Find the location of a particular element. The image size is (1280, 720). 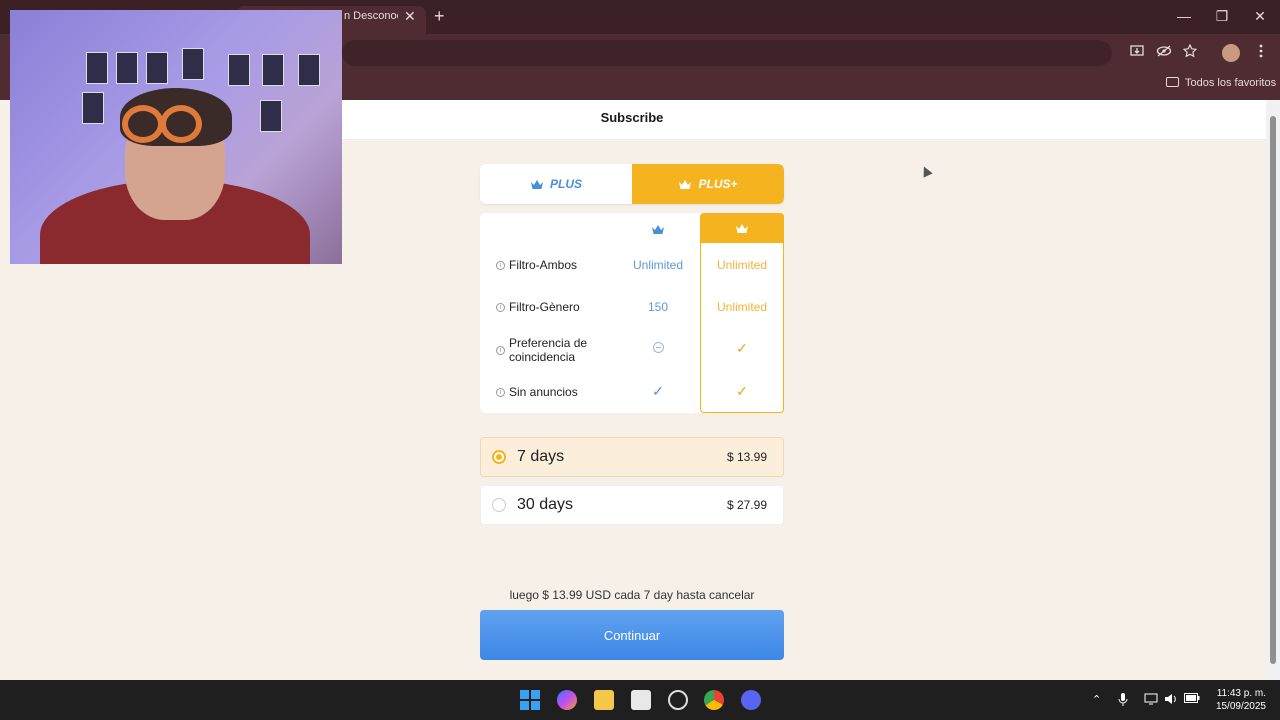

install-app-icon is located at coordinates (1137, 53).